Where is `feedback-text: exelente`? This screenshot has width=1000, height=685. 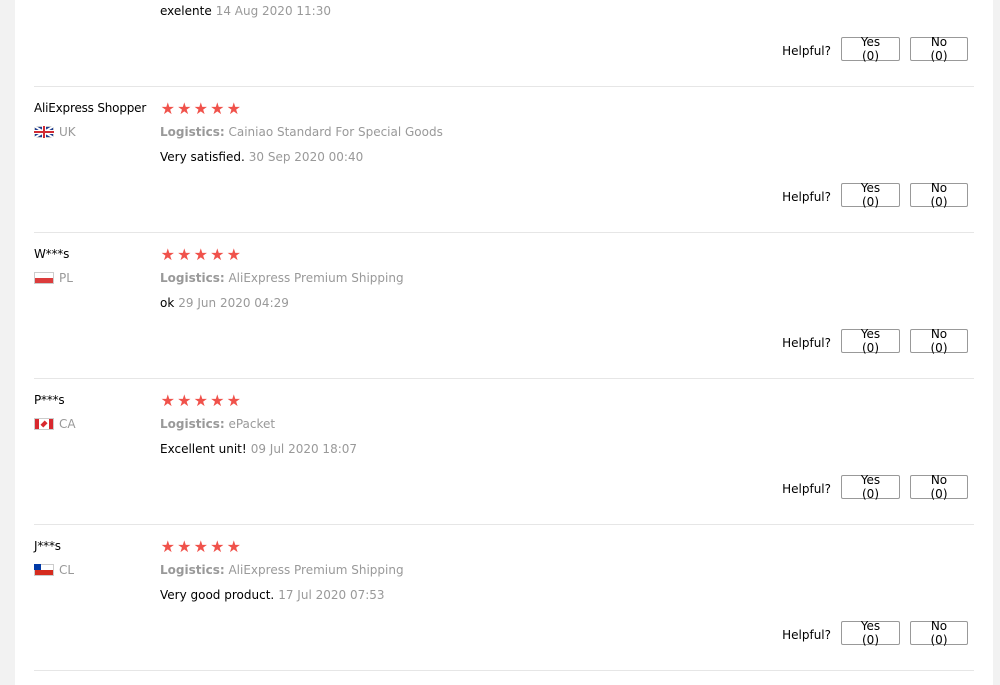 feedback-text: exelente is located at coordinates (186, 11).